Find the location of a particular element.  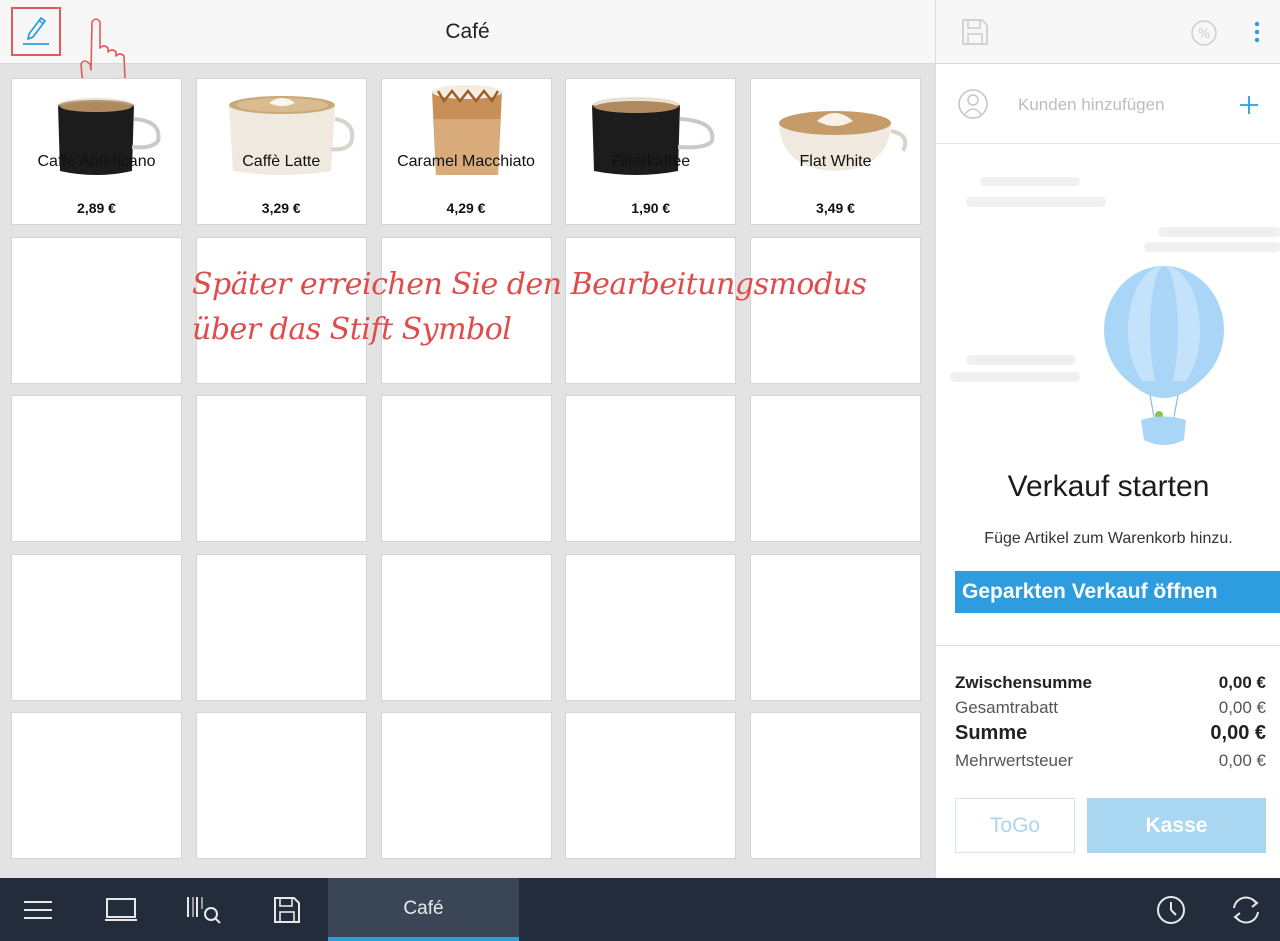

subtotal-value: 0,00 € is located at coordinates (1242, 682).